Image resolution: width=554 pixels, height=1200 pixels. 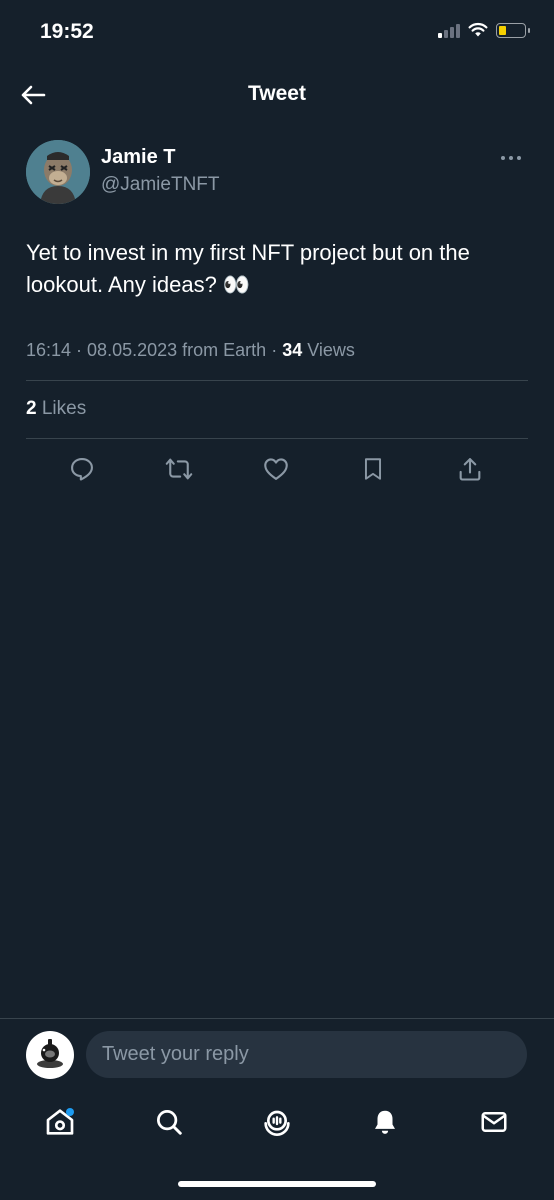 I want to click on spaces-icon, so click(x=277, y=1123).